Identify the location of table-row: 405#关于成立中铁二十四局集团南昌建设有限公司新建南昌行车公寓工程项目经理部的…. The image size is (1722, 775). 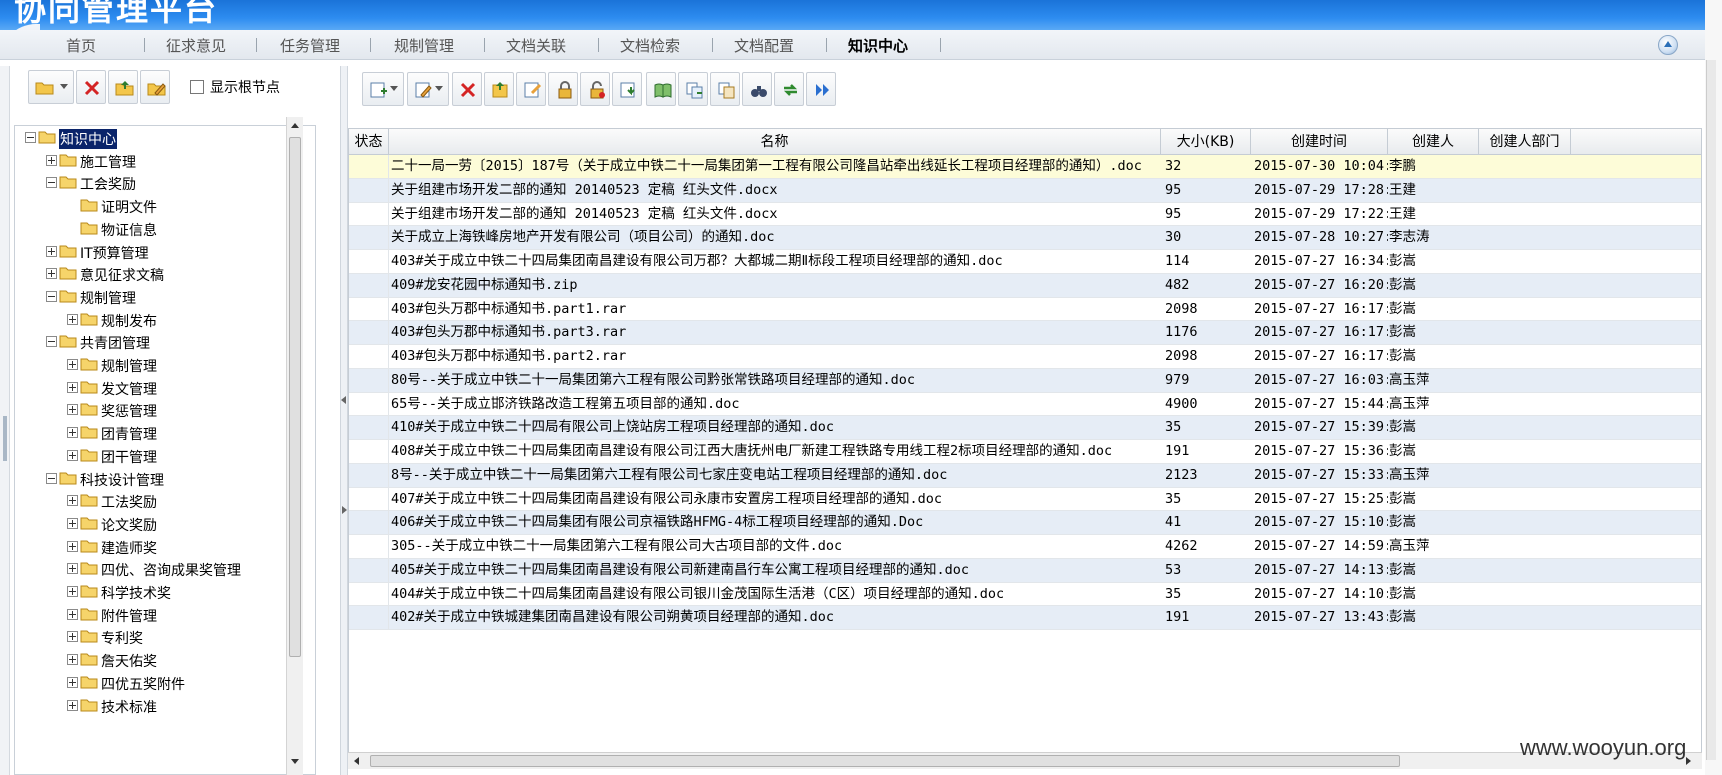
(1025, 570).